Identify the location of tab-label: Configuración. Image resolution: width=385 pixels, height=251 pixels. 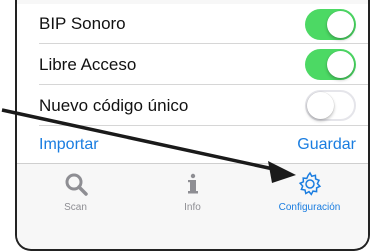
(309, 207).